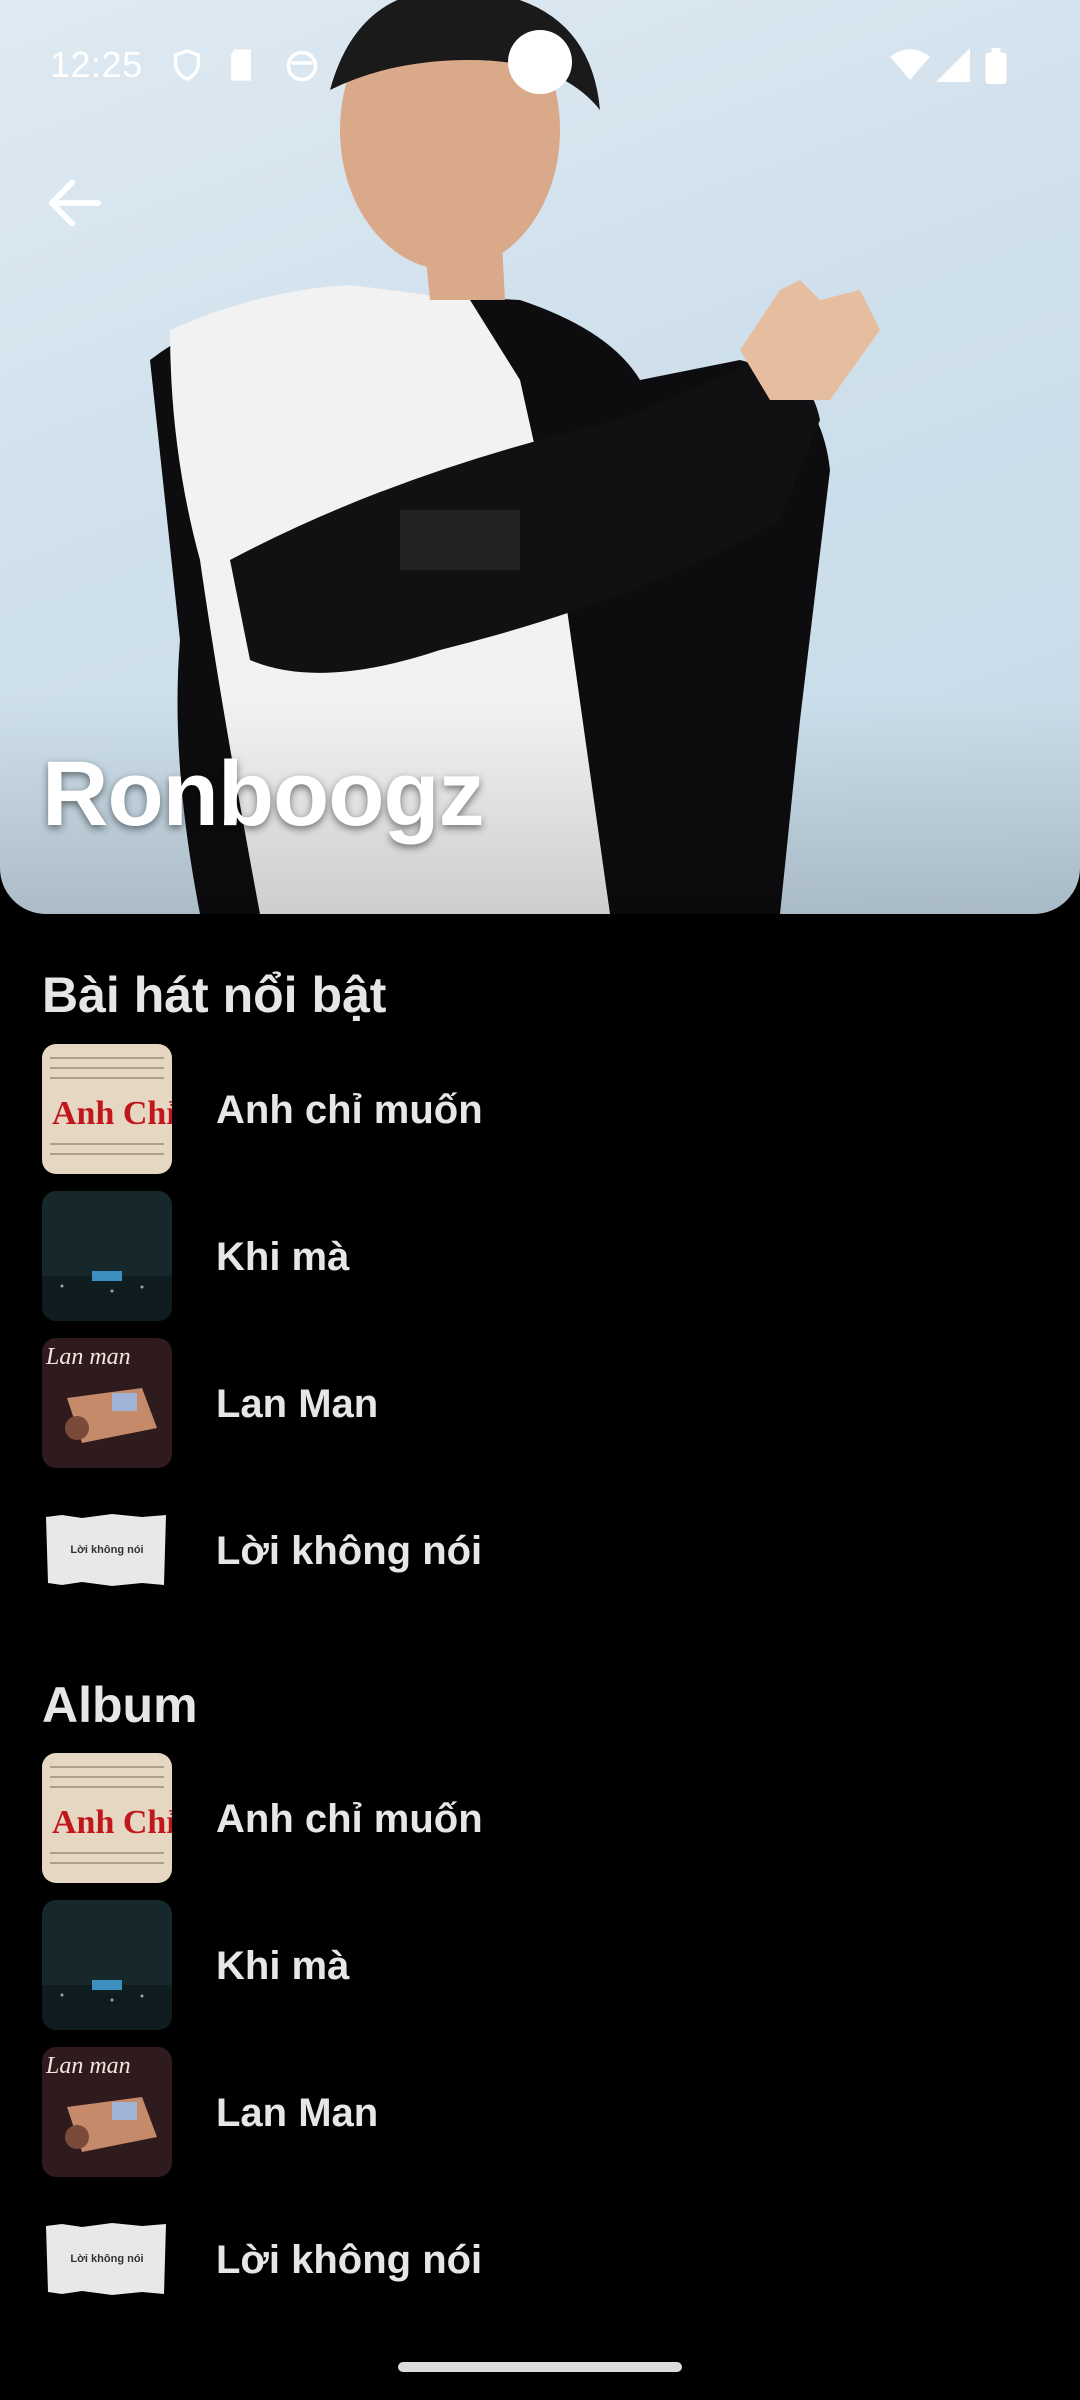 The image size is (1080, 2400). I want to click on album-title: Khi mà, so click(283, 1966).